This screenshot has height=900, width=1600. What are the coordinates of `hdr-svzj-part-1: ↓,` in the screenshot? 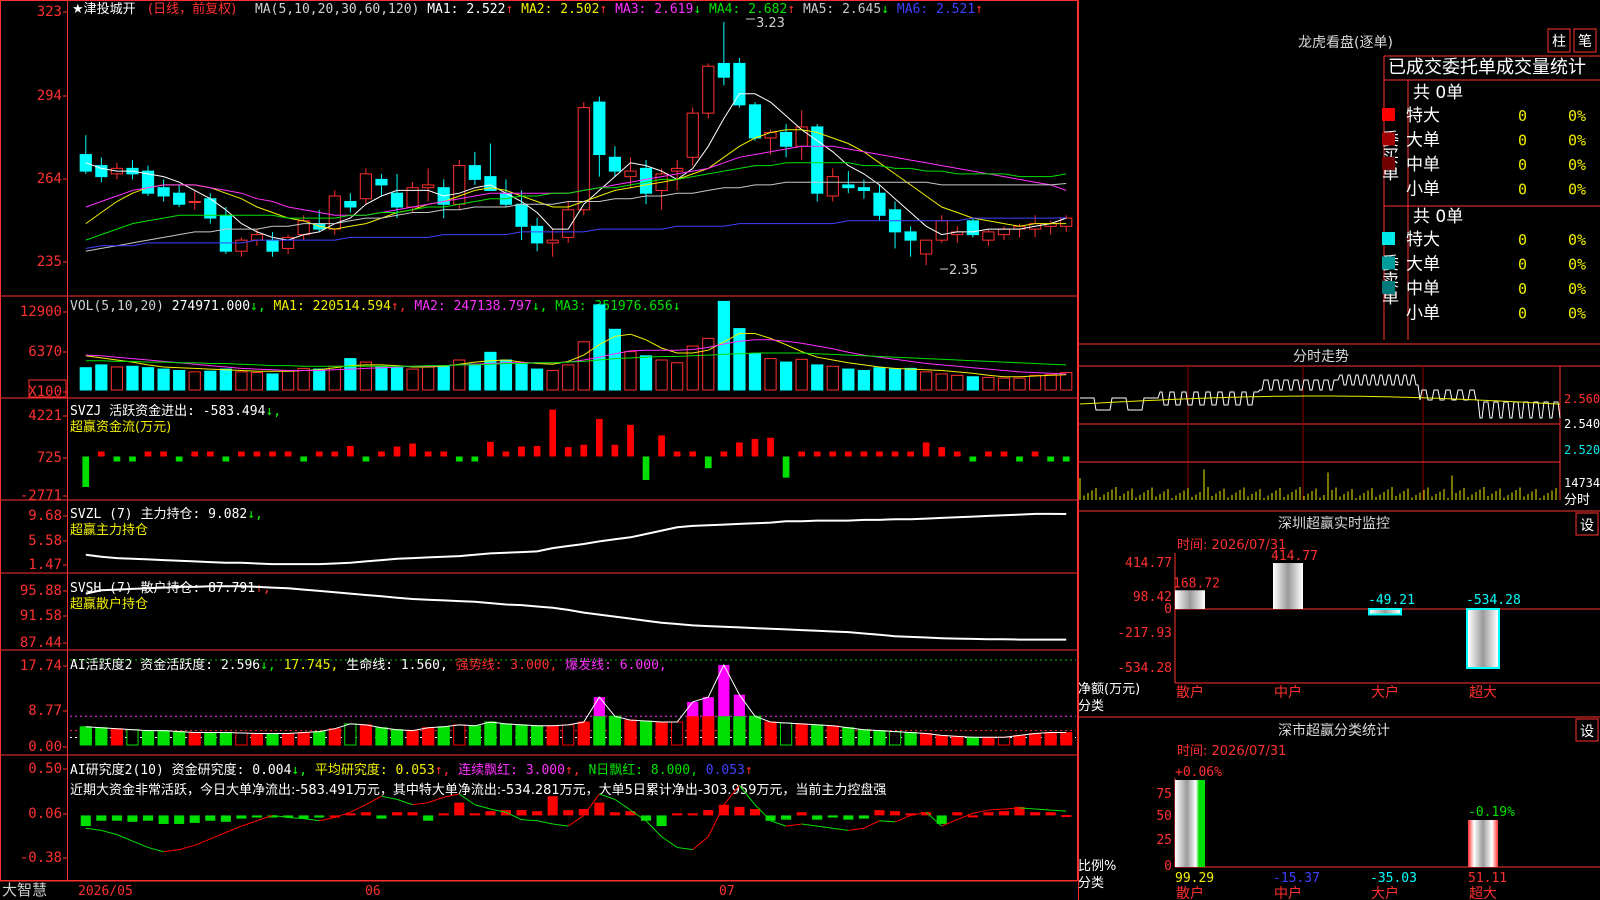 It's located at (273, 411).